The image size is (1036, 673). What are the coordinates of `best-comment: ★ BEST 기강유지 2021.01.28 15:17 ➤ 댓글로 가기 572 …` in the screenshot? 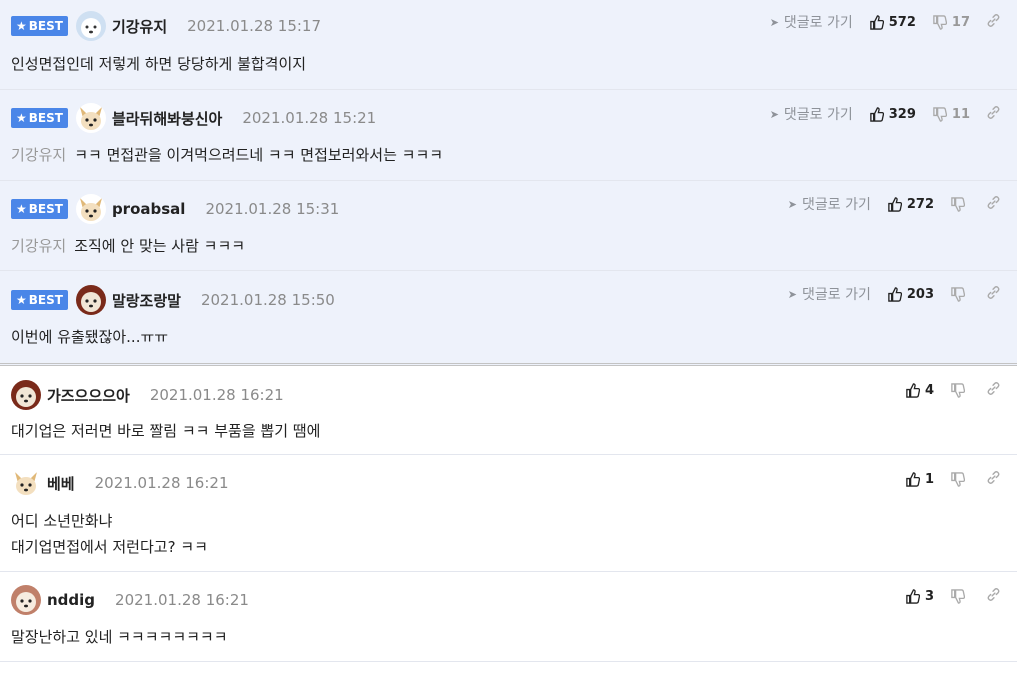 It's located at (508, 45).